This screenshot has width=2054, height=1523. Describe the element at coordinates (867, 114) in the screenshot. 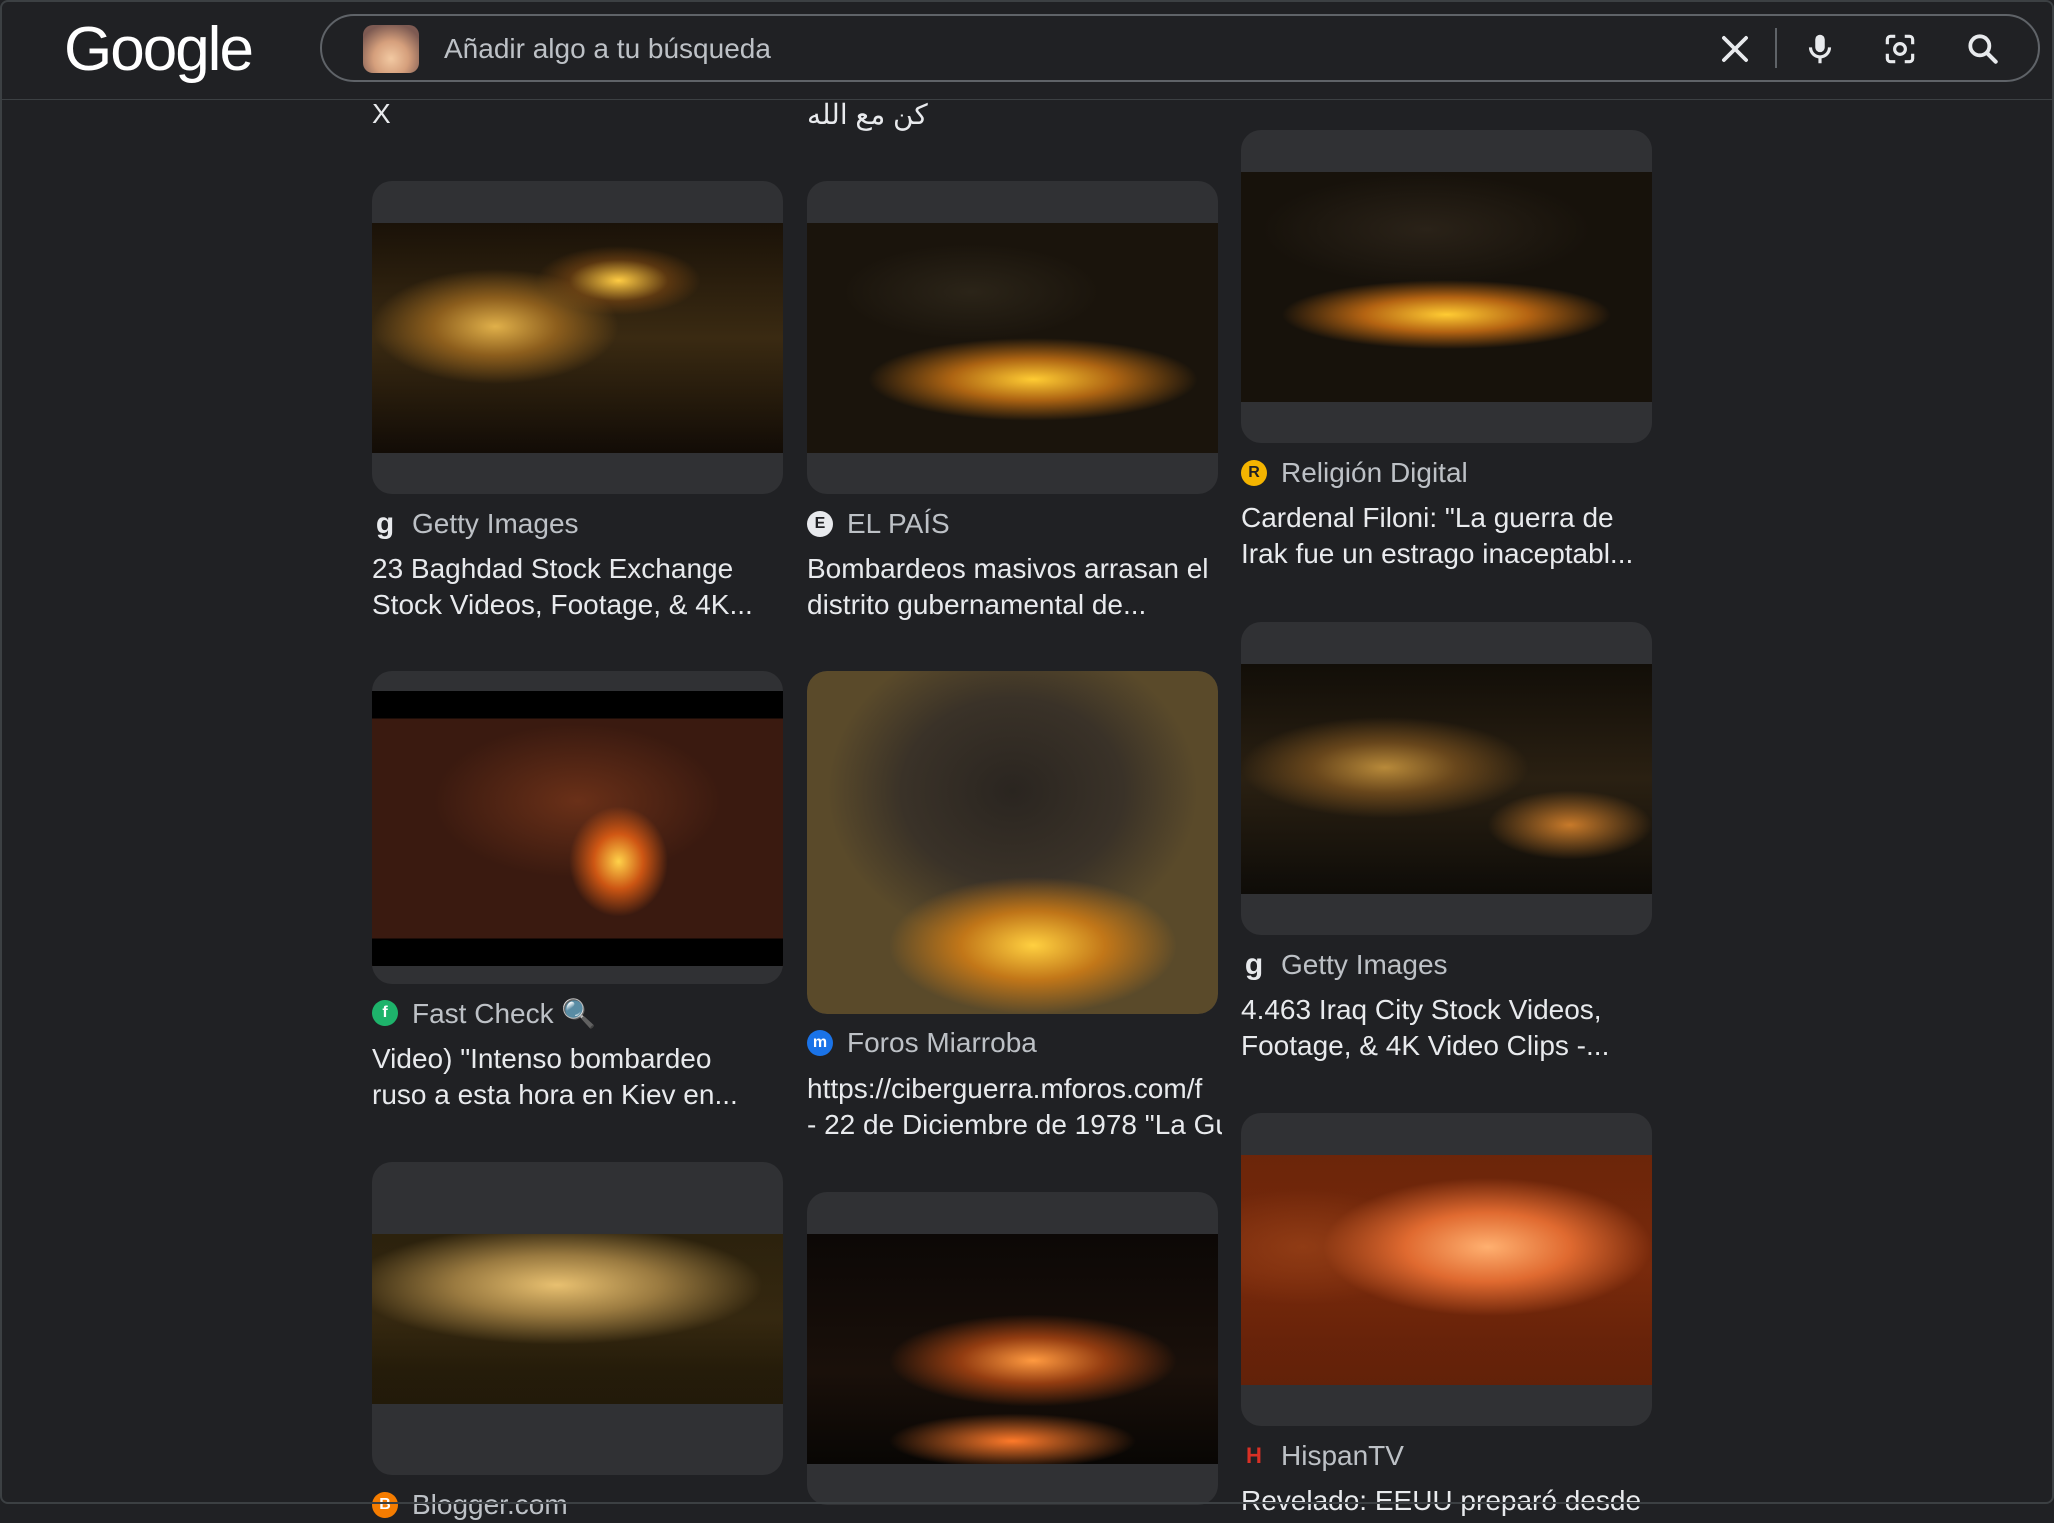

I see `partial-title-col2: كن مع الله` at that location.